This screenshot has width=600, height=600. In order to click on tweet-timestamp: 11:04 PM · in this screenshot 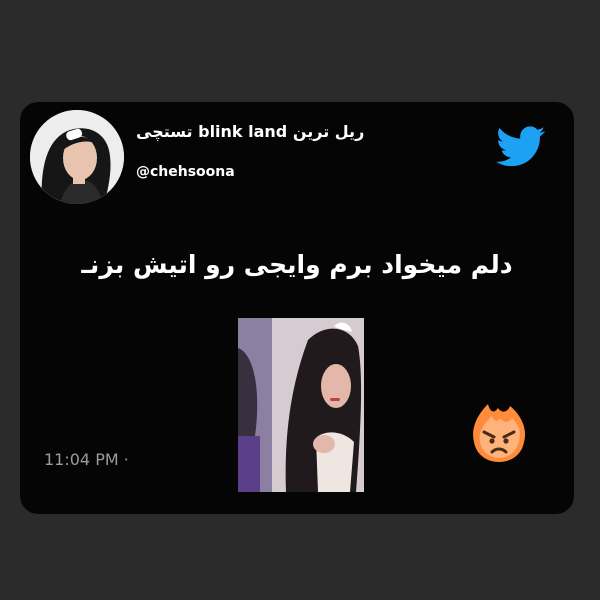, I will do `click(86, 459)`.